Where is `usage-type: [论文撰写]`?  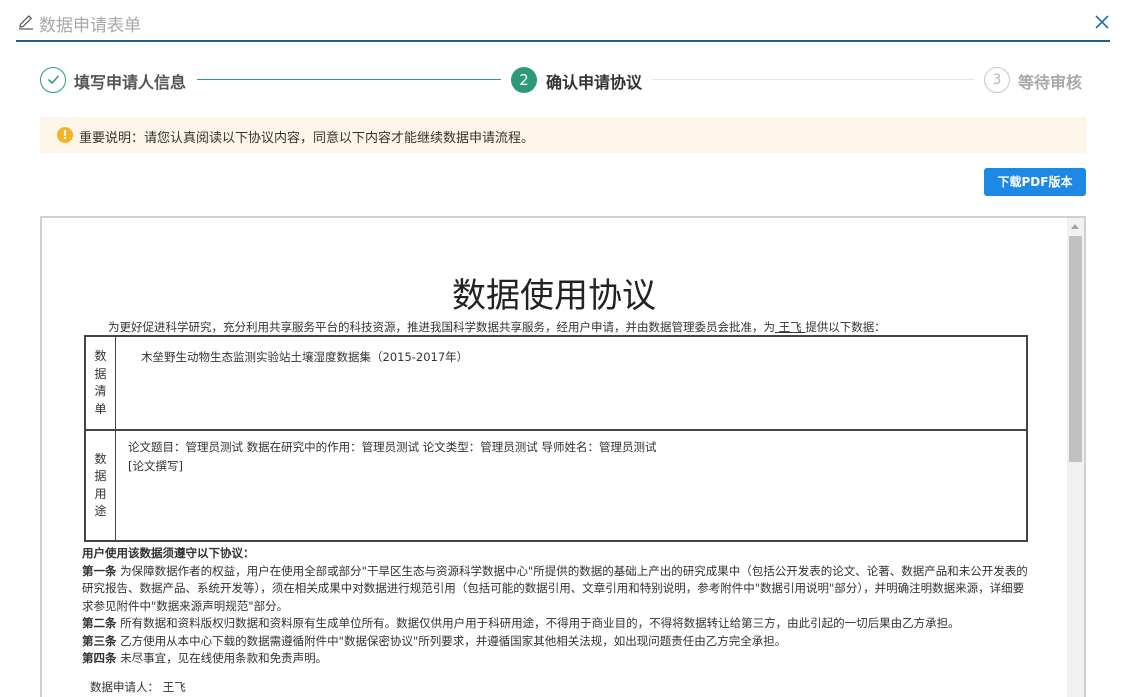 usage-type: [论文撰写] is located at coordinates (155, 466).